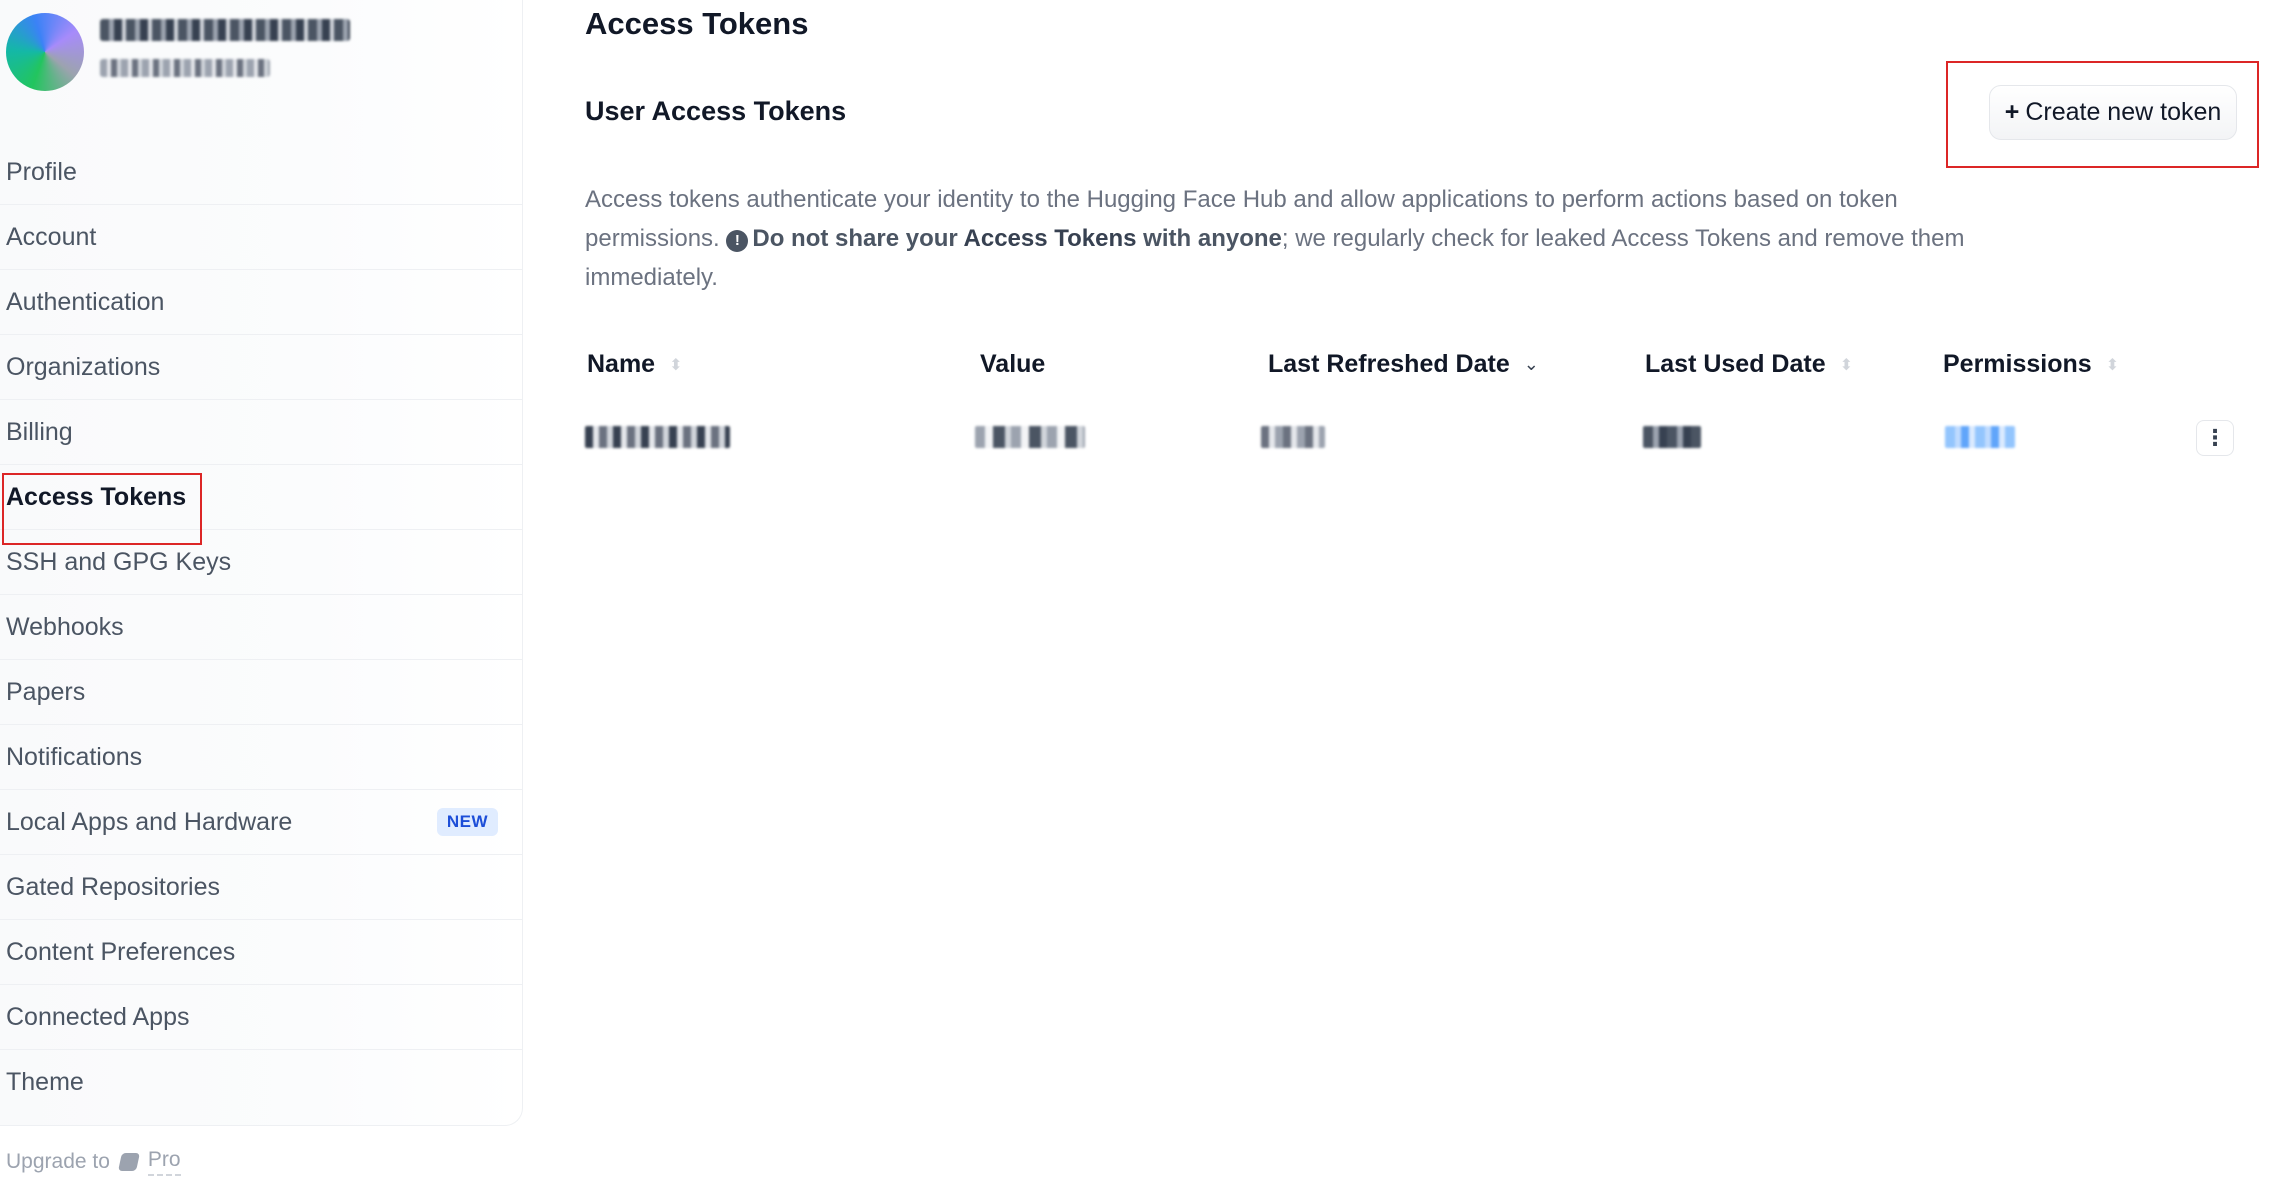  I want to click on token-value-redacted, so click(1030, 437).